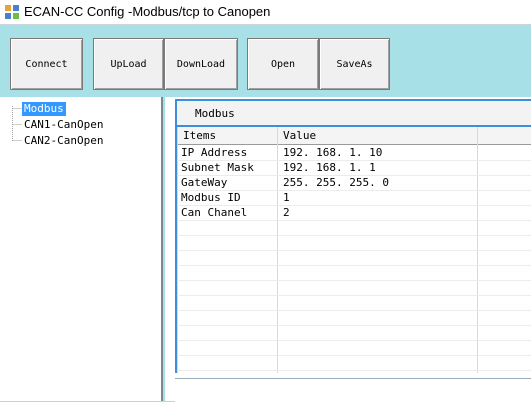 The image size is (531, 402). I want to click on app-grid-icon, so click(12, 12).